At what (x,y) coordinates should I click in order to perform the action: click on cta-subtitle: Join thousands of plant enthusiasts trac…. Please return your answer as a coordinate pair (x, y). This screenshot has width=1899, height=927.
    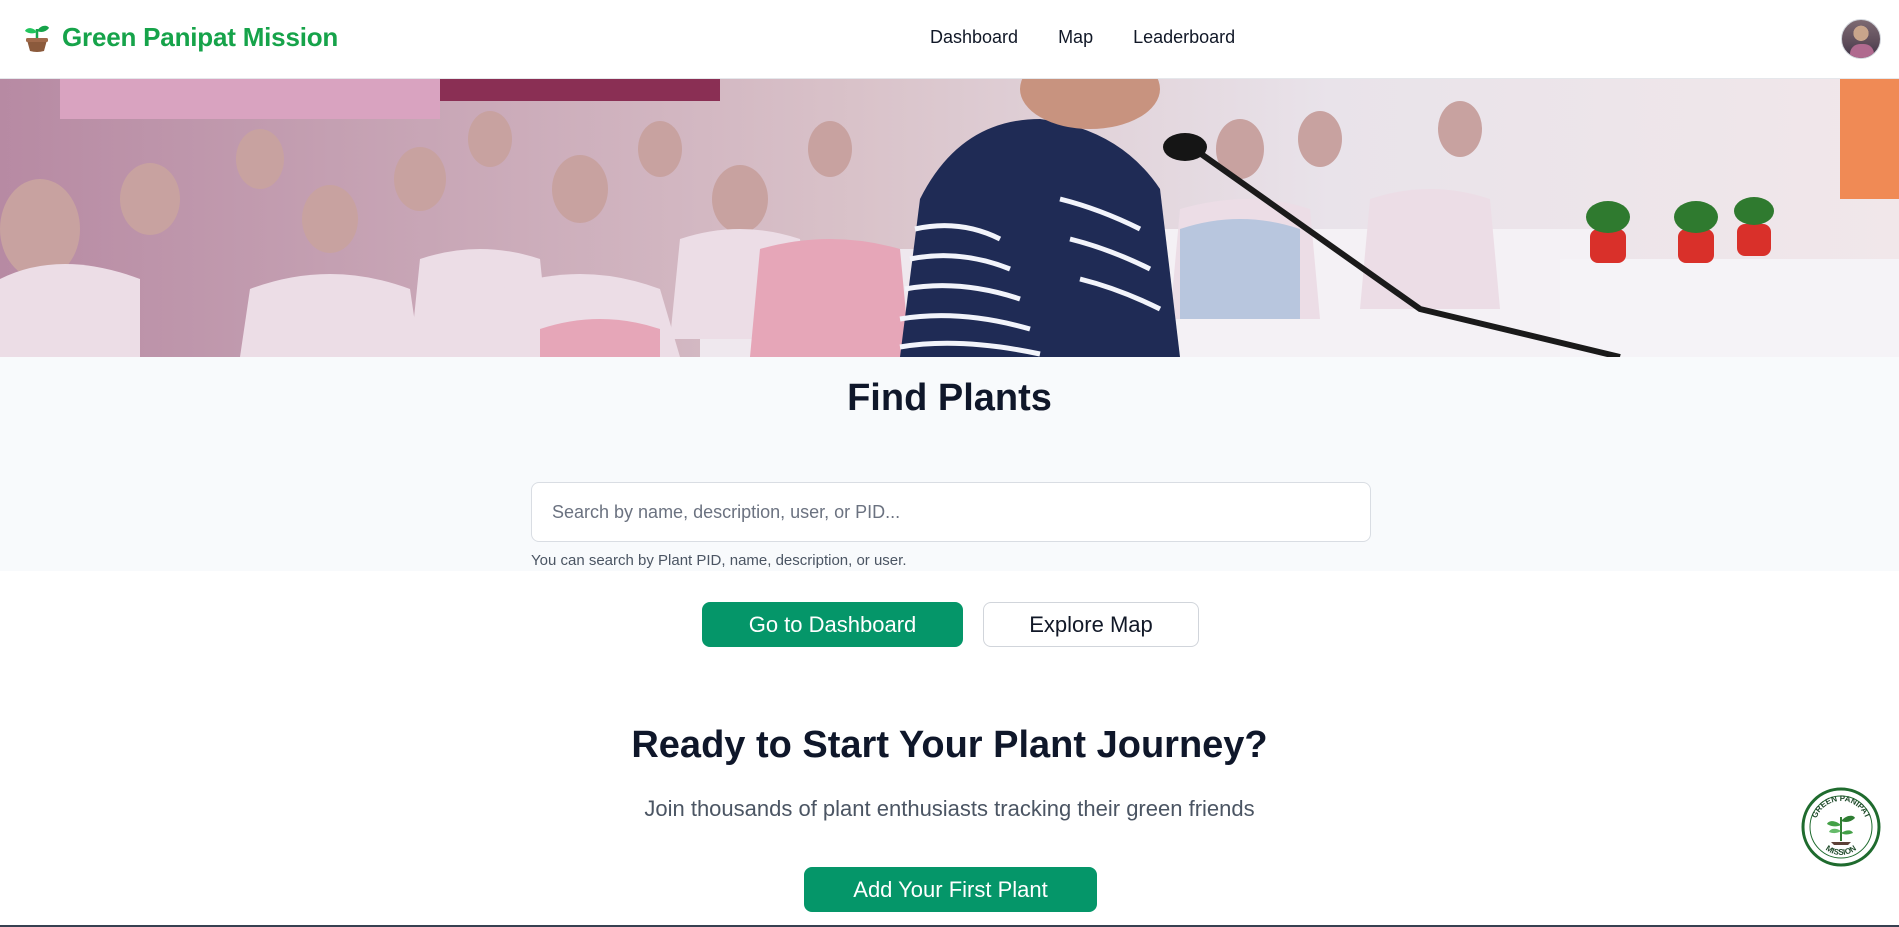
    Looking at the image, I should click on (949, 808).